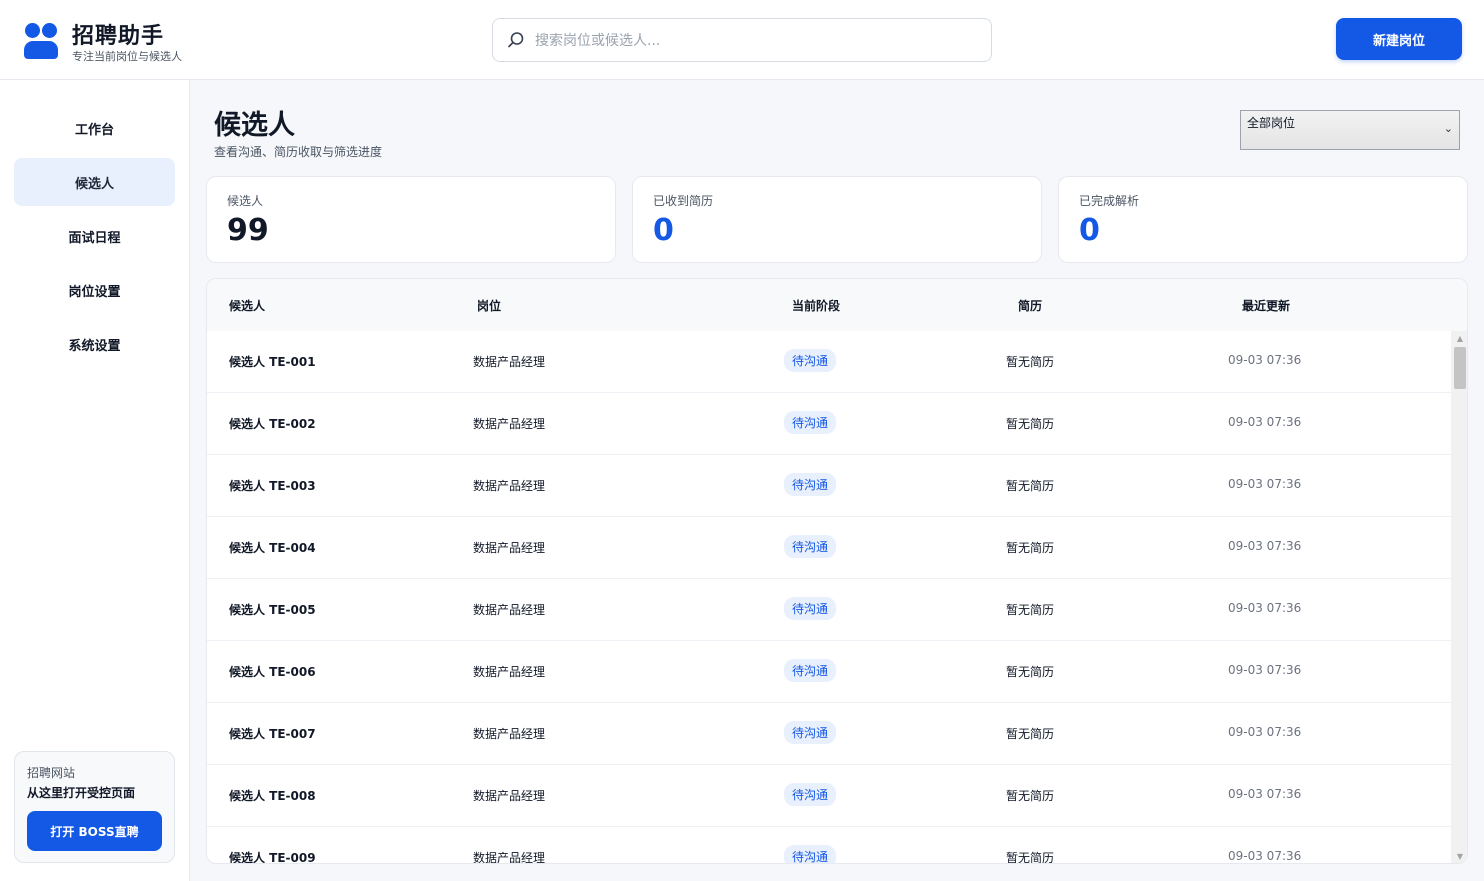 This screenshot has width=1484, height=881. I want to click on new-job-button: 新建岗位, so click(1399, 39).